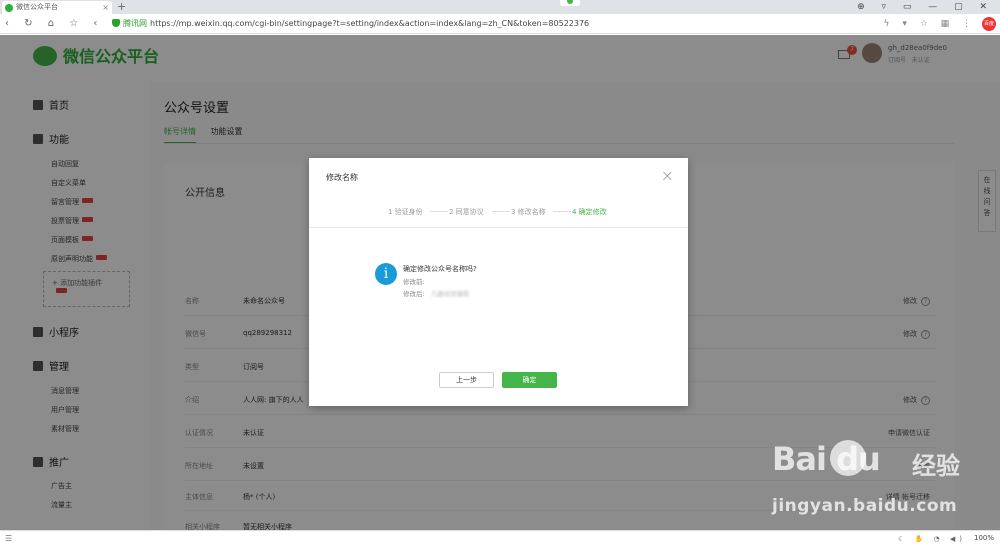 This screenshot has width=1000, height=546. I want to click on secure-indicator: 腾讯网, so click(129, 24).